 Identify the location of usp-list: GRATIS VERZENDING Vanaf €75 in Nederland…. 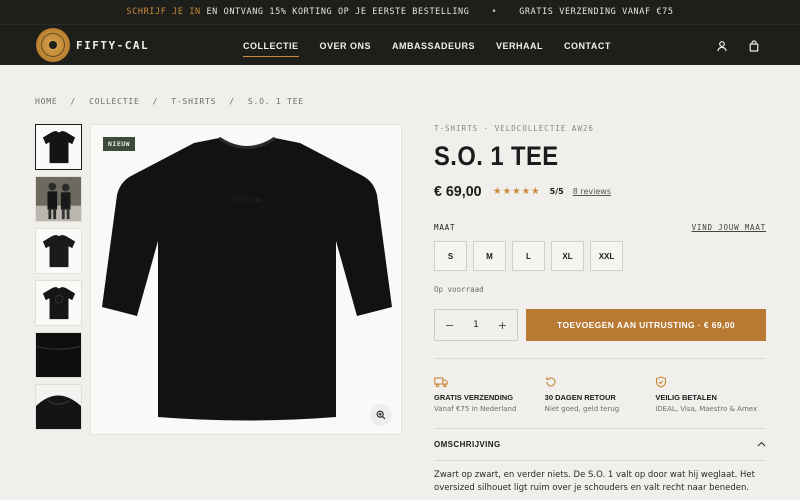
(600, 393).